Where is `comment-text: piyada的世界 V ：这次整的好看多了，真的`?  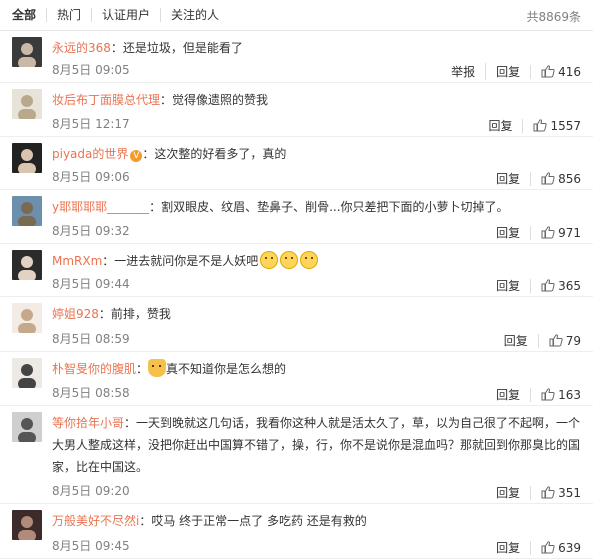 comment-text: piyada的世界 V ：这次整的好看多了，真的 is located at coordinates (316, 154).